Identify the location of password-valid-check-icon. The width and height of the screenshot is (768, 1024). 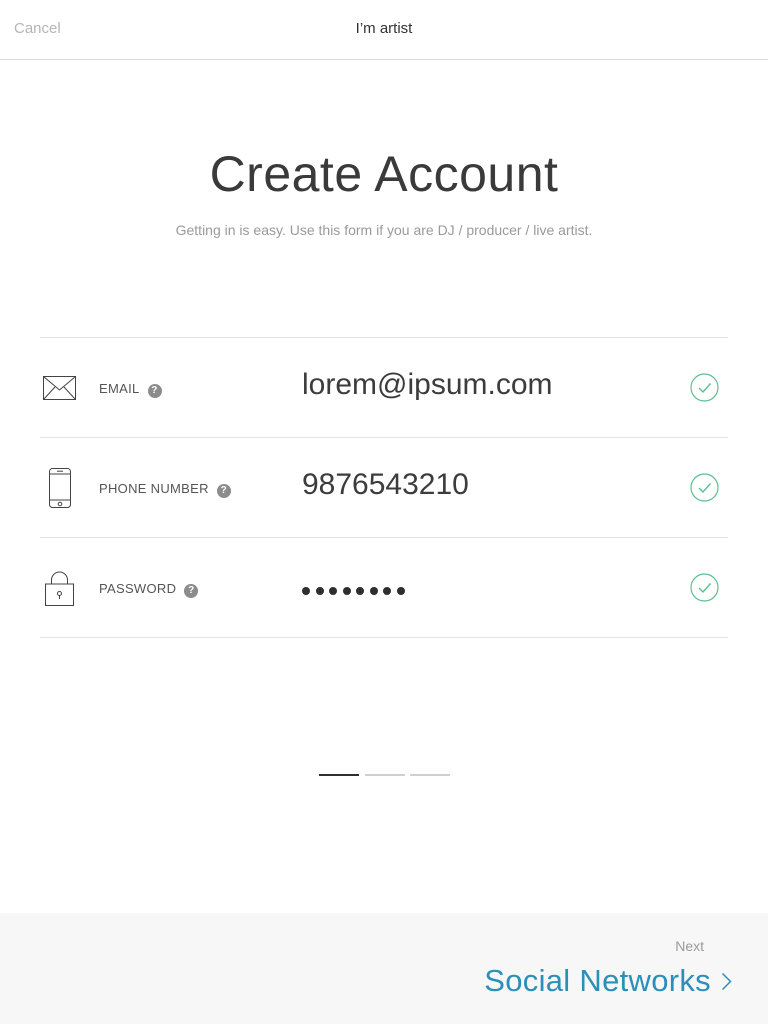
(704, 587).